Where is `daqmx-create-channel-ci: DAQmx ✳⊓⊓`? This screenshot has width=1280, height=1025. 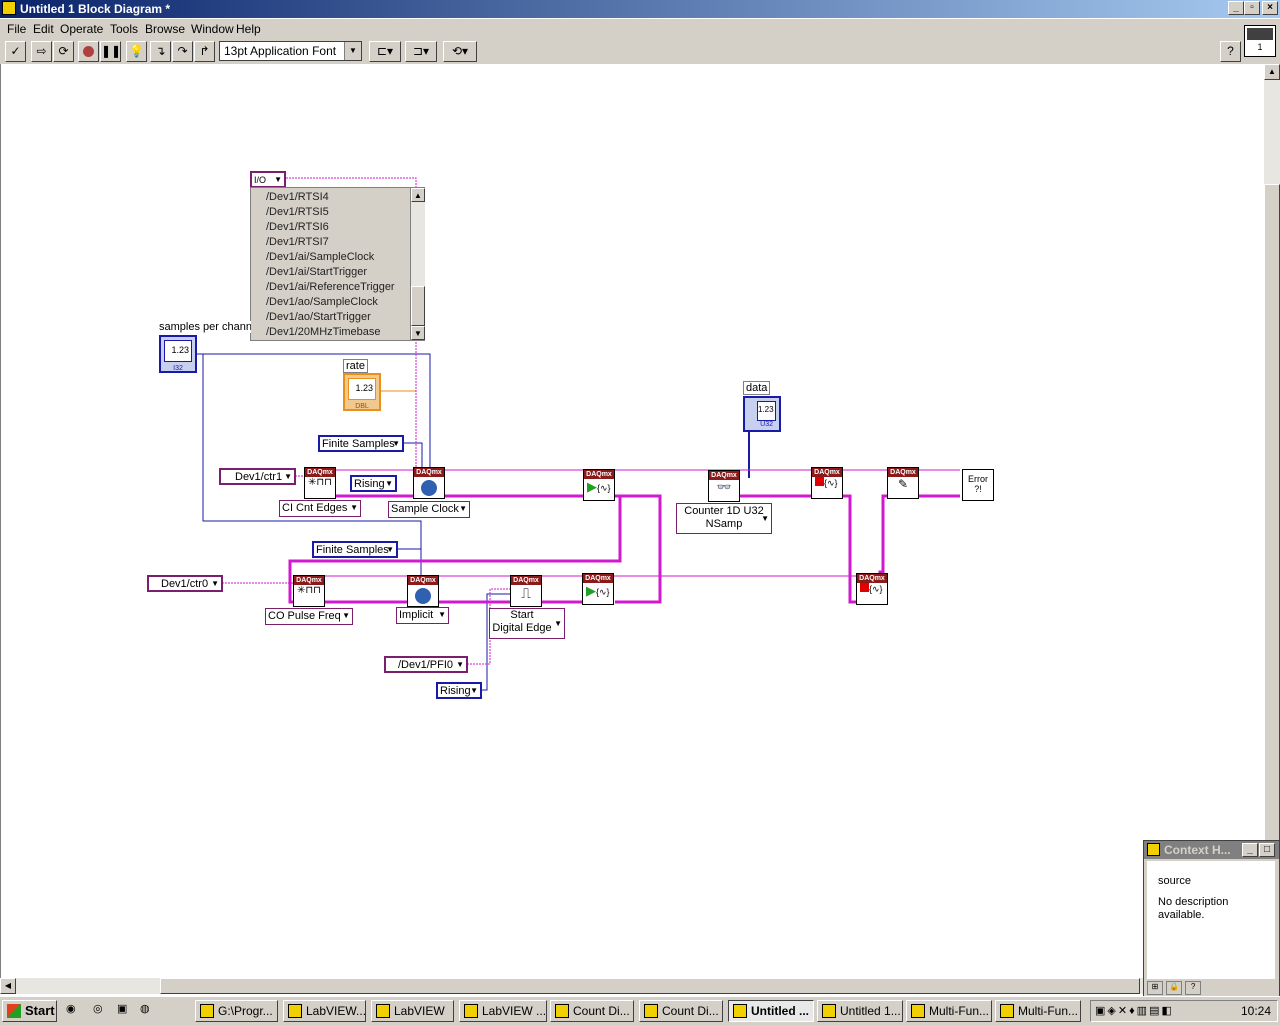
daqmx-create-channel-ci: DAQmx ✳⊓⊓ is located at coordinates (320, 483).